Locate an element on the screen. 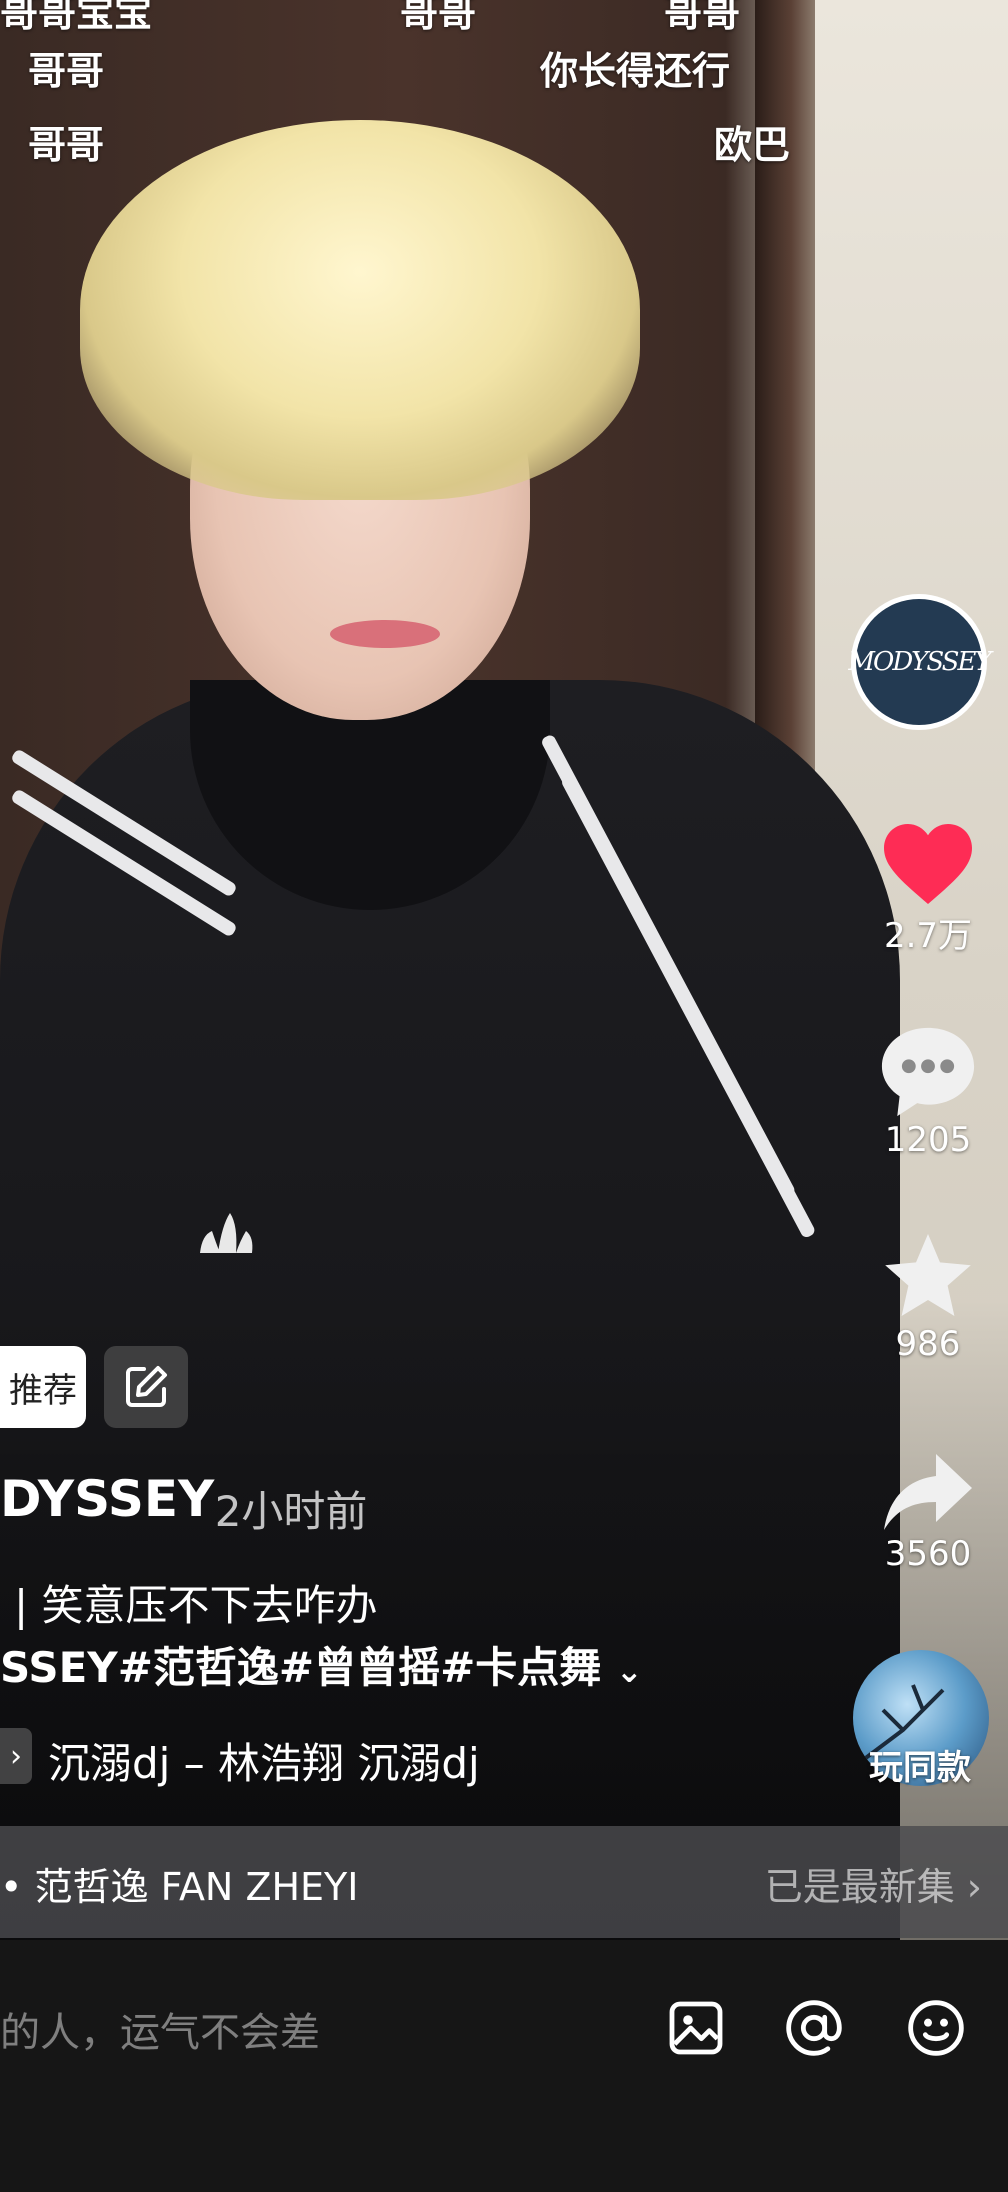 Image resolution: width=1008 pixels, height=2192 pixels. share-button: 3560 is located at coordinates (928, 1512).